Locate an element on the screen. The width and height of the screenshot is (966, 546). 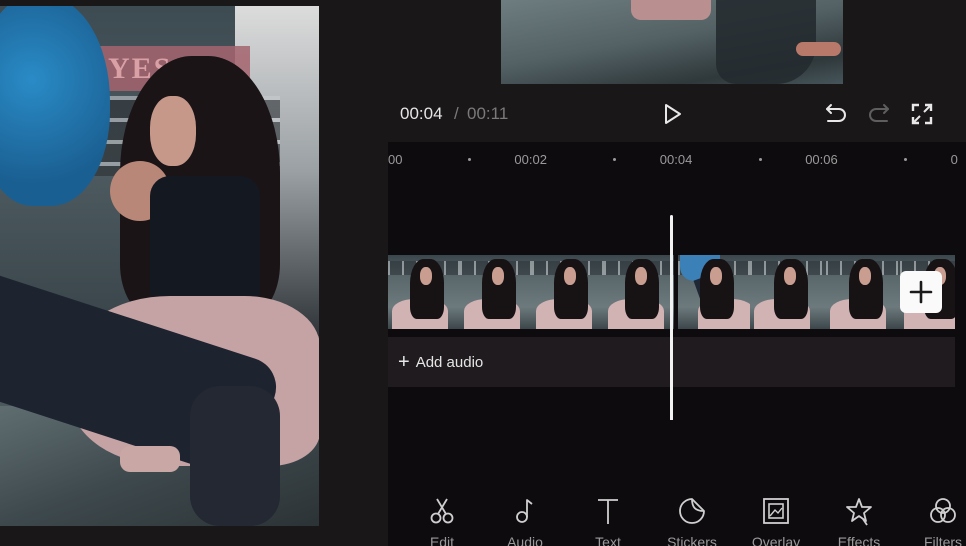
plus-icon is located at coordinates (921, 292).